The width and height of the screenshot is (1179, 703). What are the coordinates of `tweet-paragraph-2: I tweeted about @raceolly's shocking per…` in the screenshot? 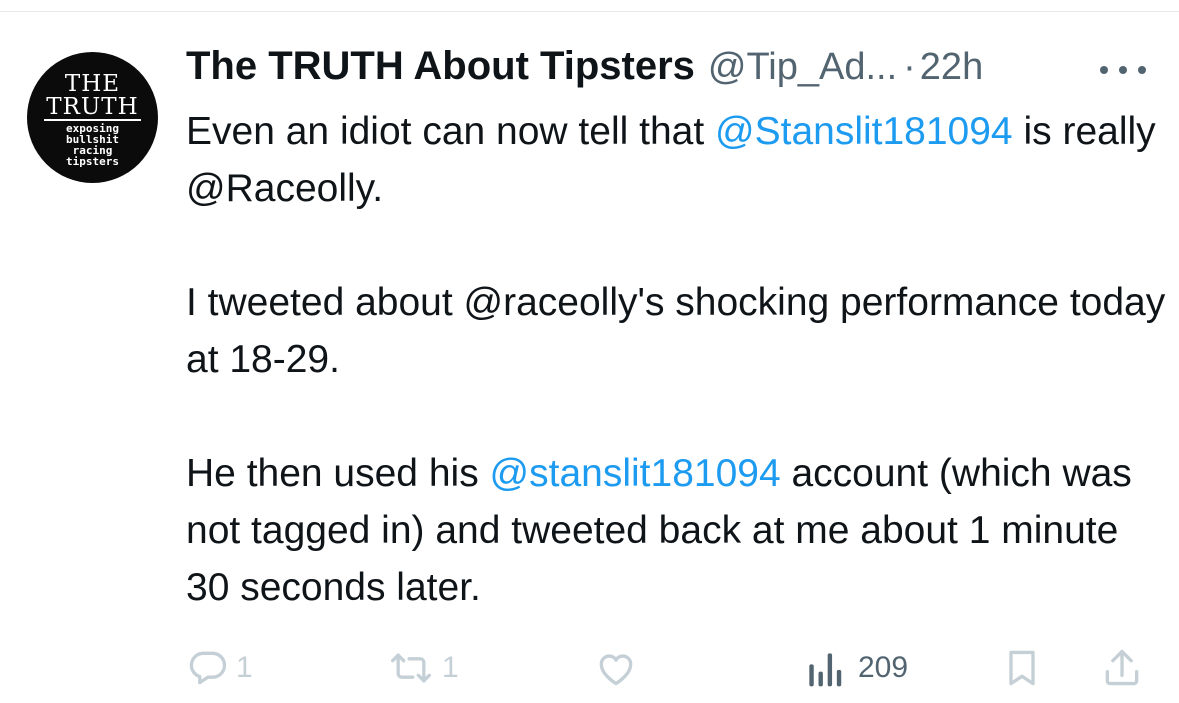 It's located at (676, 331).